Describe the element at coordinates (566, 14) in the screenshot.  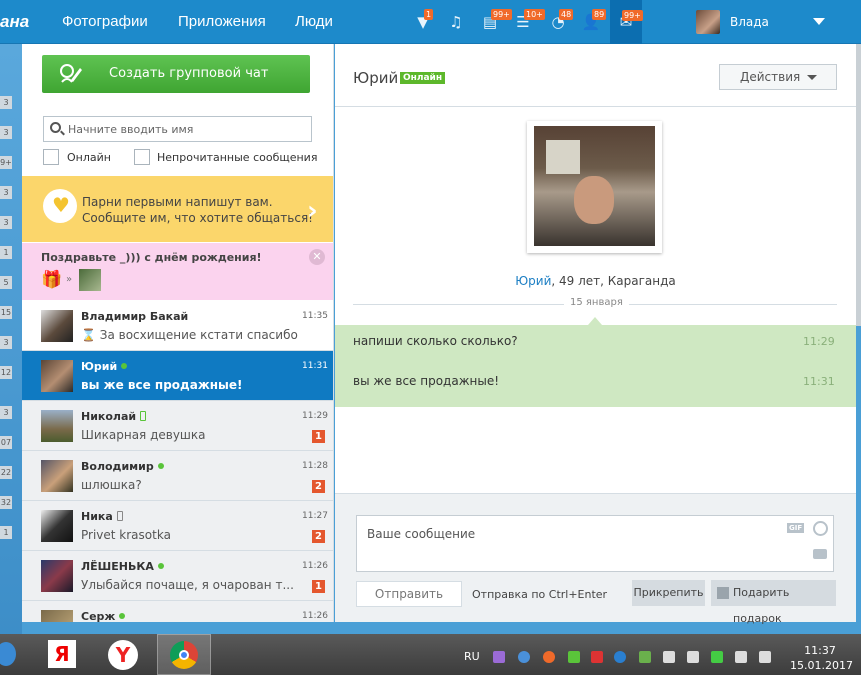
I see `notifications-badge: 48` at that location.